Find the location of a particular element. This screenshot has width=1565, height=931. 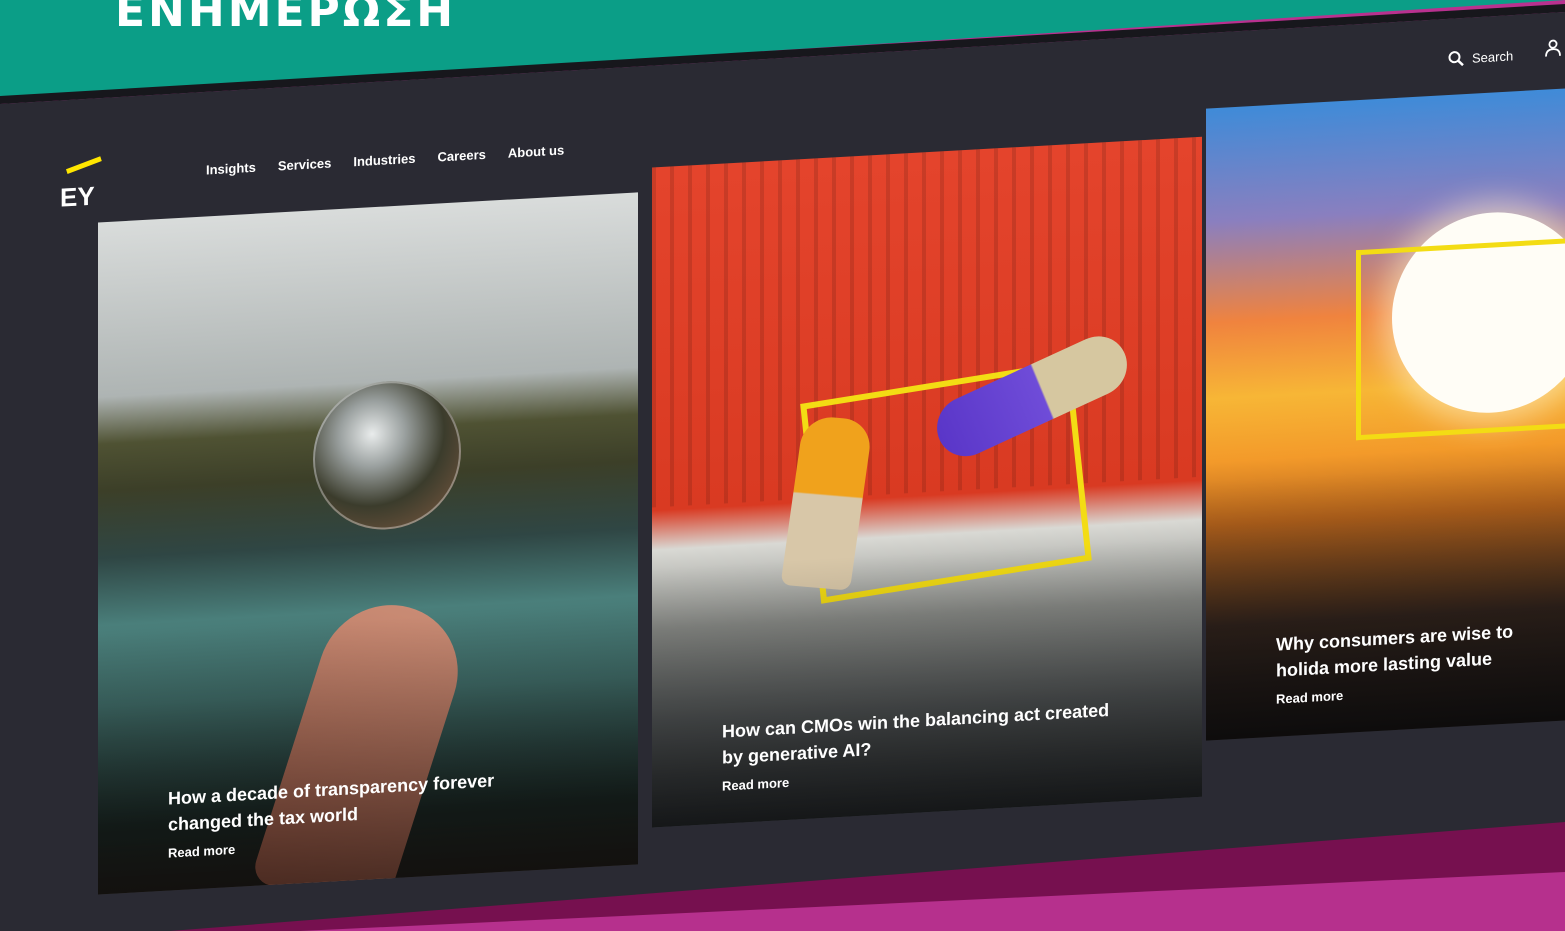

crystal-ball-image is located at coordinates (387, 455).